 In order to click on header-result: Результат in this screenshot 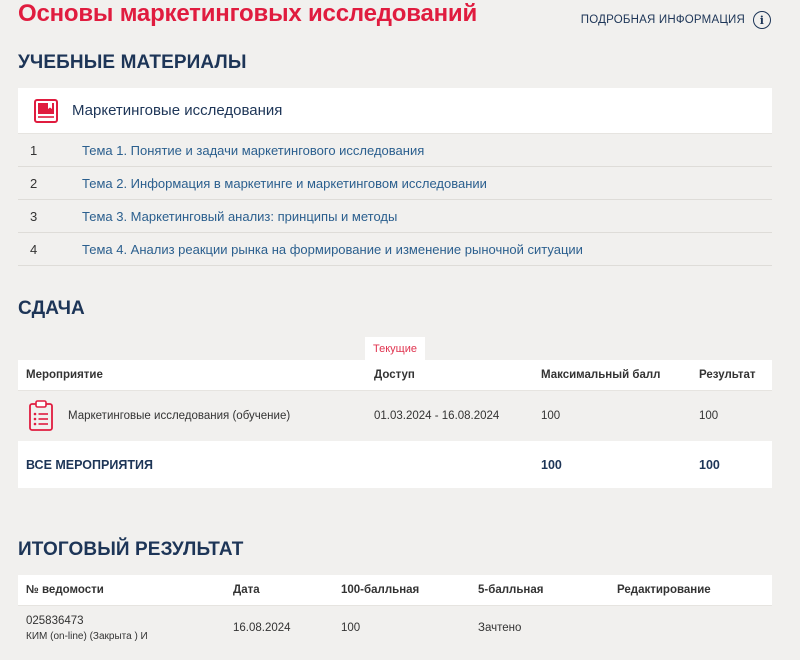, I will do `click(727, 375)`.